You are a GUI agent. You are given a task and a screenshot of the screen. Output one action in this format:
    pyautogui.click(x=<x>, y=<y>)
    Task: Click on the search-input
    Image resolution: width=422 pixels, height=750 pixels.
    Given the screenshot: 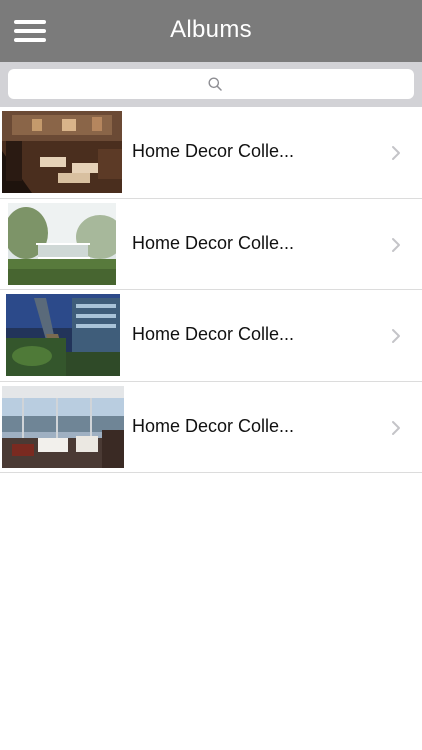 What is the action you would take?
    pyautogui.click(x=211, y=84)
    